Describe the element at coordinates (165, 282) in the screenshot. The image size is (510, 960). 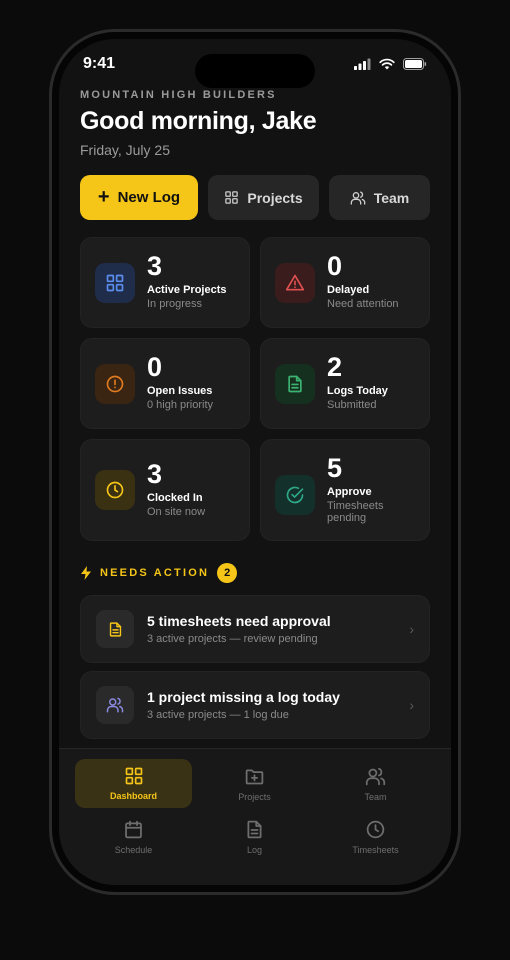
I see `stat-card-active-projects: 3 Active Projects In progress` at that location.